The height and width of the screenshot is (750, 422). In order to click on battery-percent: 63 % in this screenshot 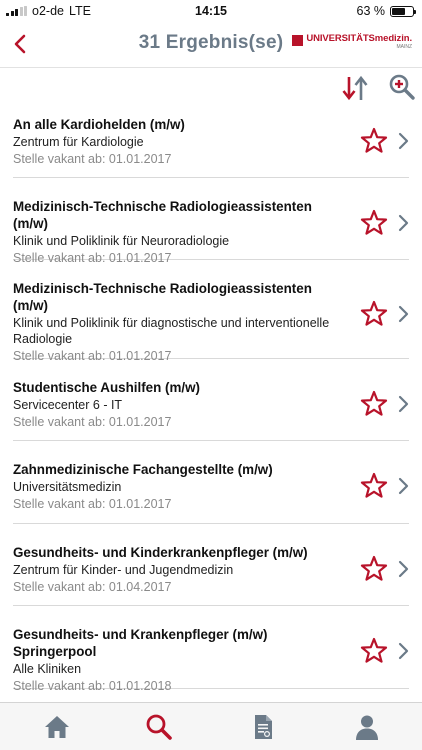, I will do `click(371, 11)`.